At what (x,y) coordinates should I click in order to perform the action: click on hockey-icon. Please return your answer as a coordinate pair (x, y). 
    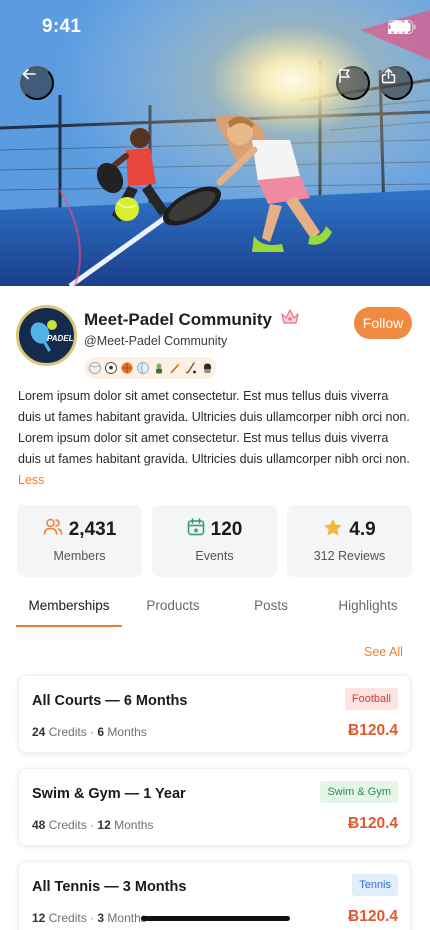
    Looking at the image, I should click on (190, 368).